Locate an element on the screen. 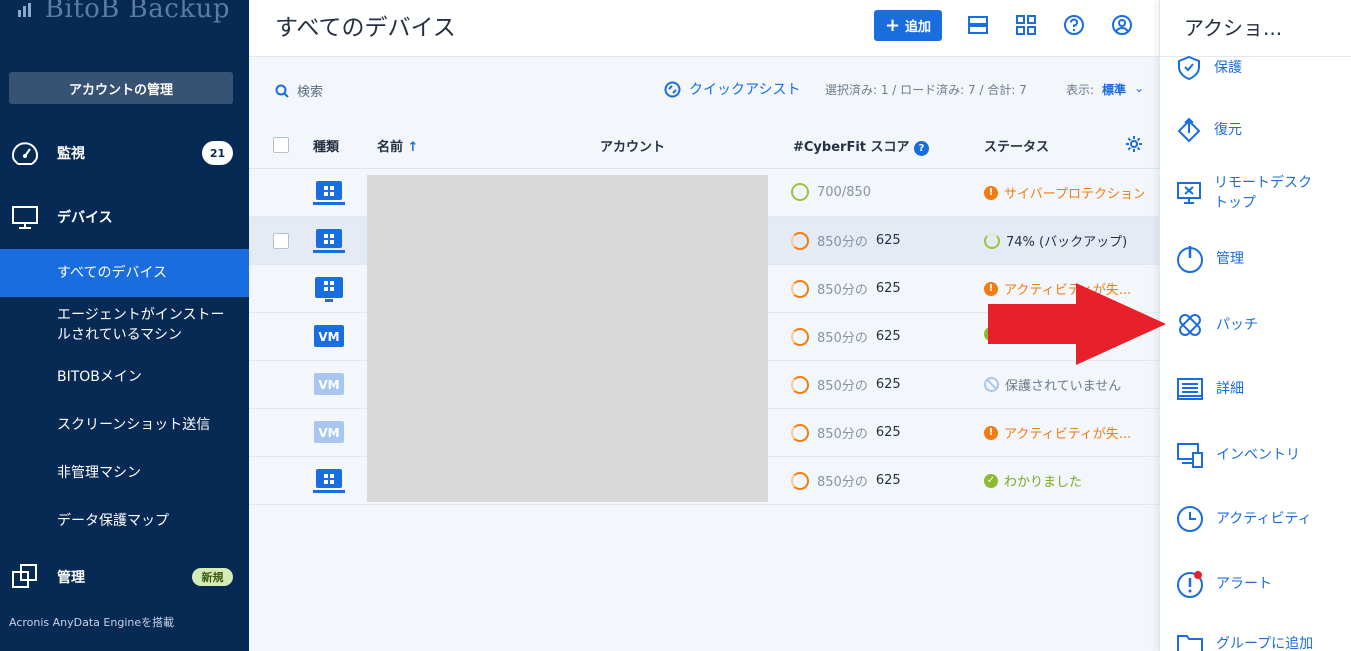  shield-icon is located at coordinates (1189, 68).